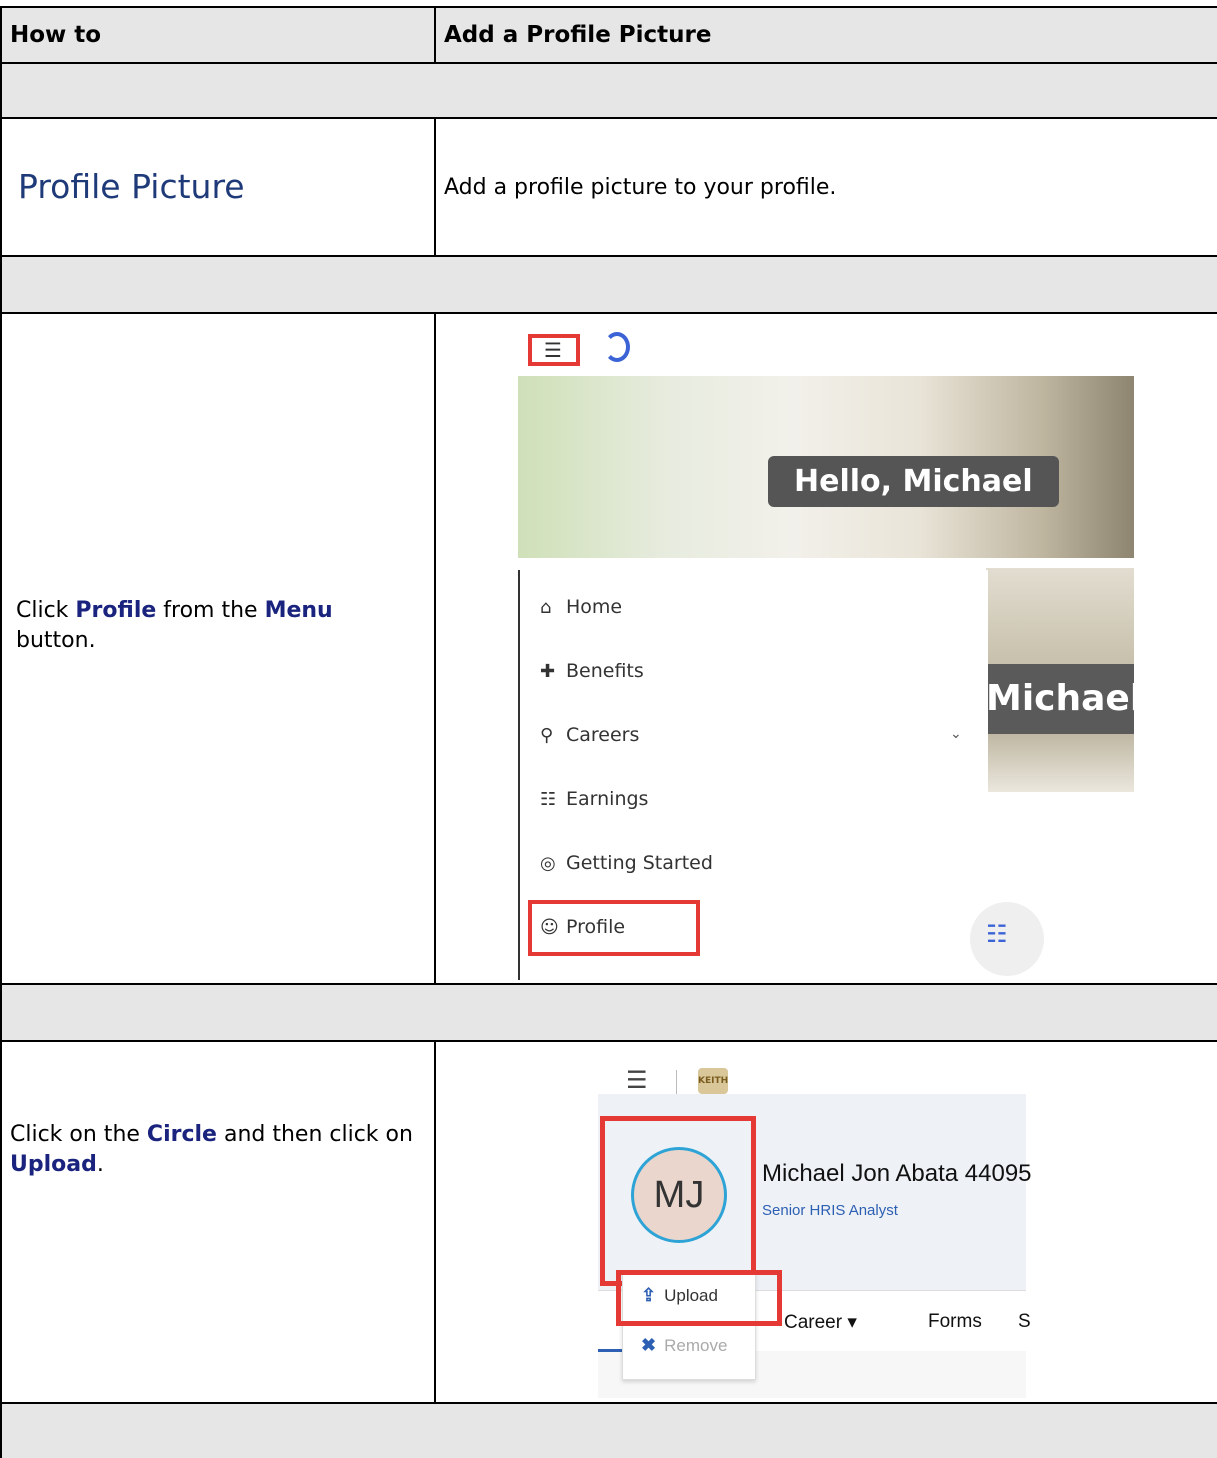 This screenshot has width=1217, height=1458. I want to click on keyword-circle: Circle, so click(181, 1134).